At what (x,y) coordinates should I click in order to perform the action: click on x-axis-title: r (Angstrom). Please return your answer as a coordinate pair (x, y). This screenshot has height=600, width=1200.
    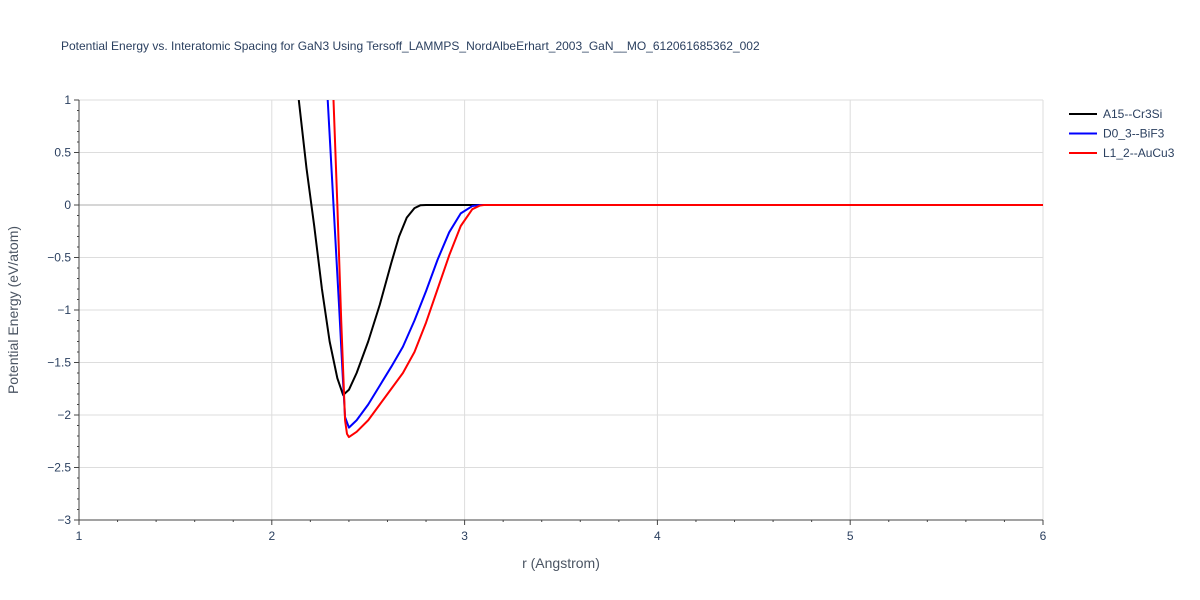
    Looking at the image, I should click on (561, 563).